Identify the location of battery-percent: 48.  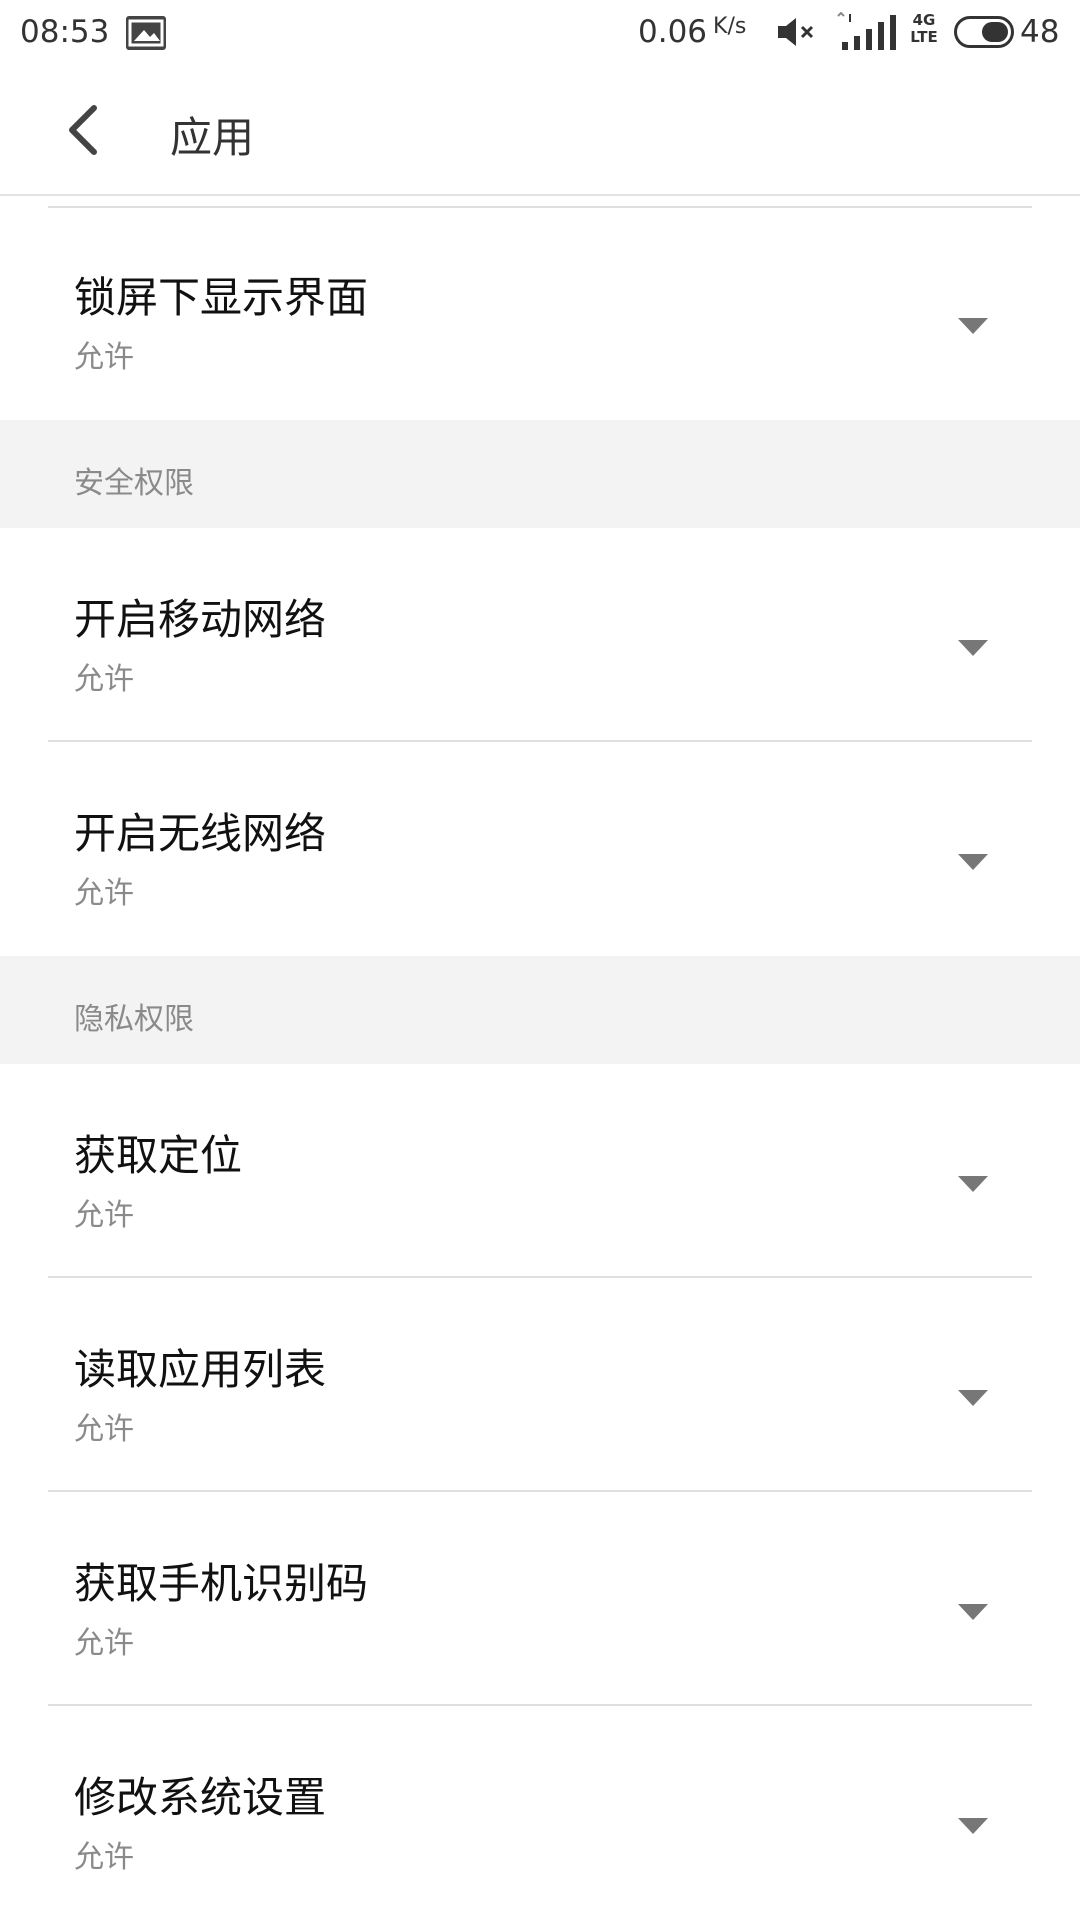
(1040, 32).